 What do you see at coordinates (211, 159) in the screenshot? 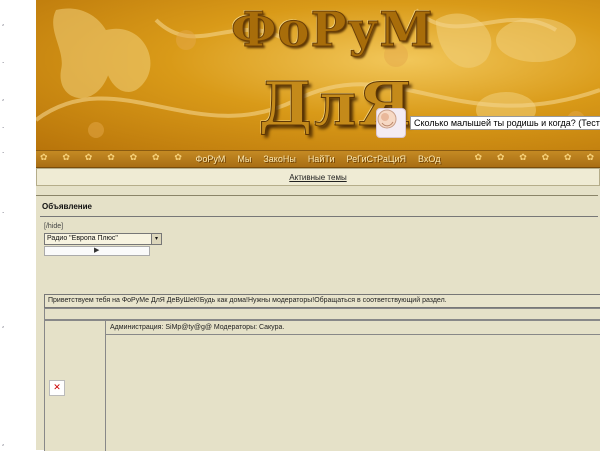
I see `nav-item-forum: ФоРуМ` at bounding box center [211, 159].